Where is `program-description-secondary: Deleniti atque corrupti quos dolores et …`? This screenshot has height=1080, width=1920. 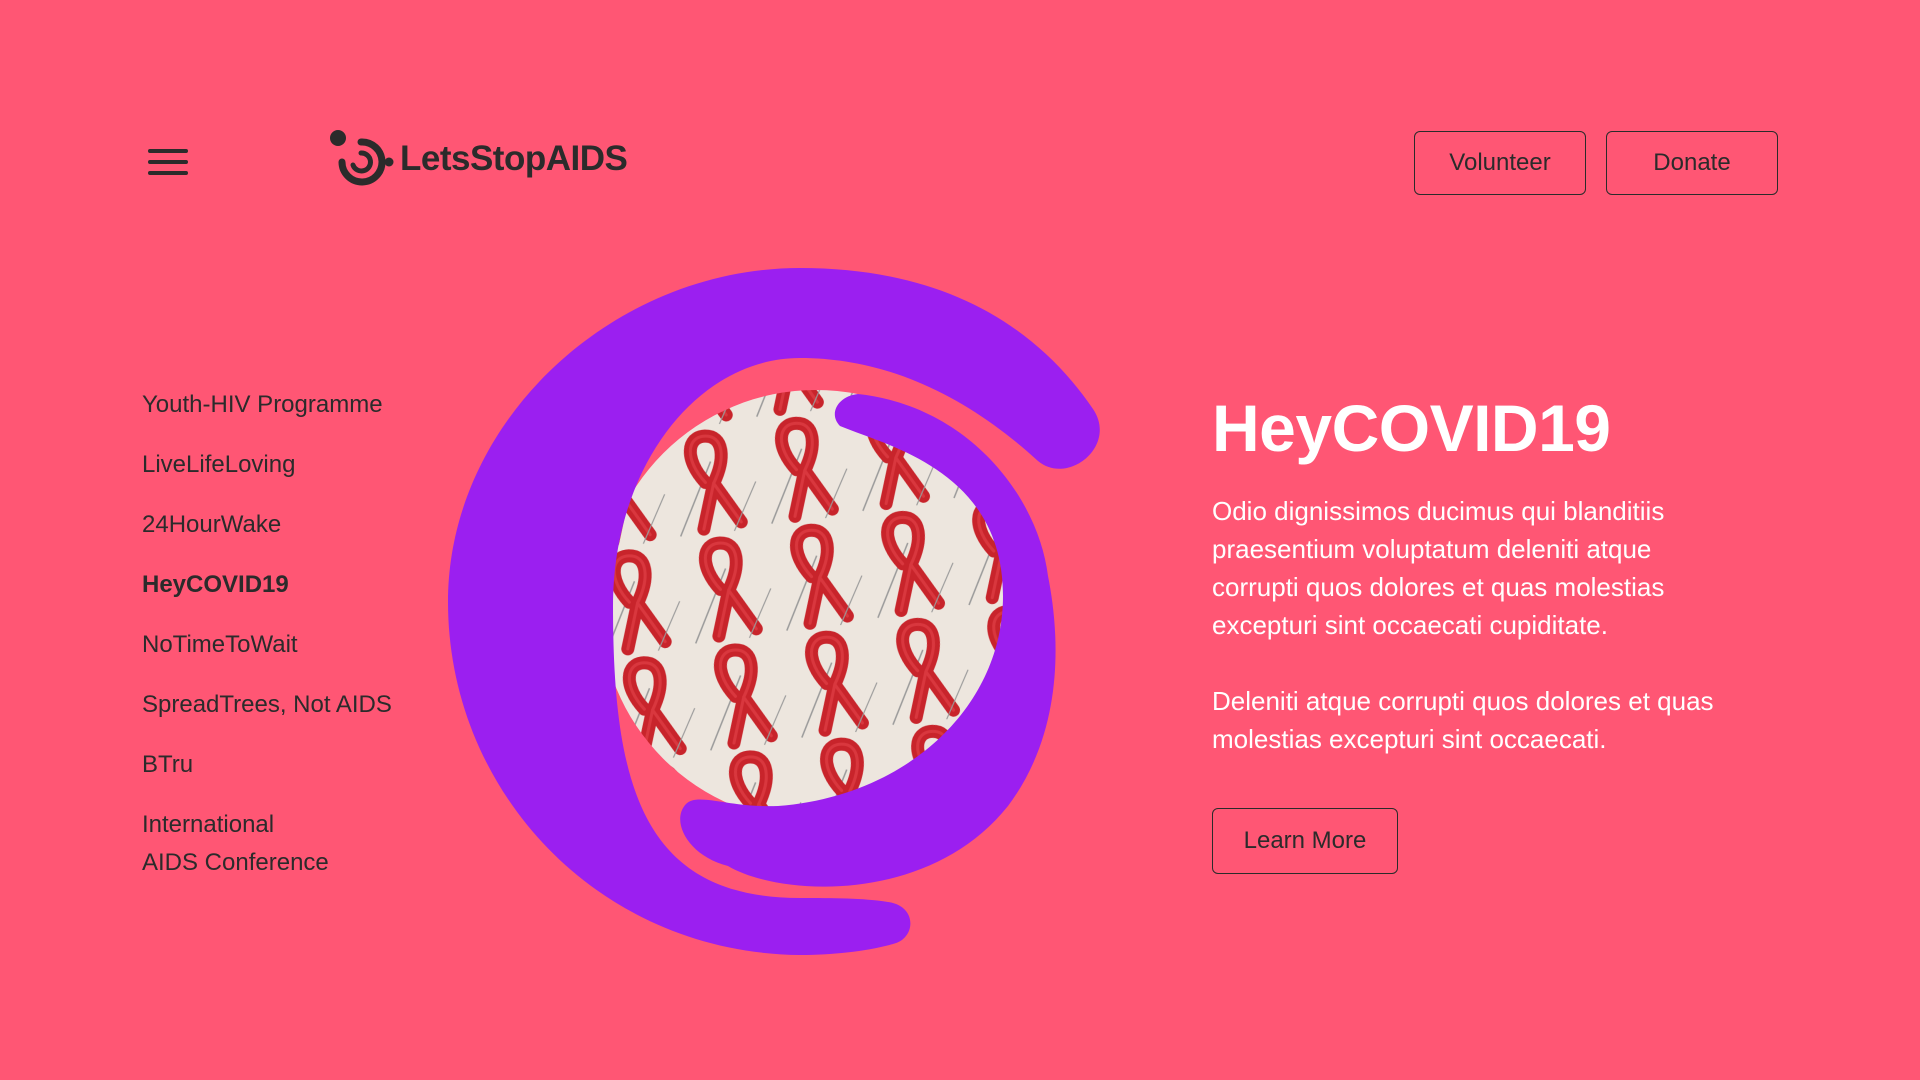 program-description-secondary: Deleniti atque corrupti quos dolores et … is located at coordinates (1463, 720).